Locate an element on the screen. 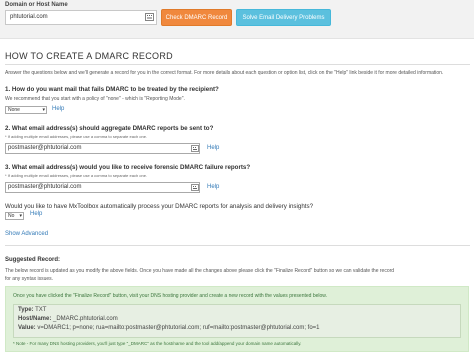 The image size is (474, 355). policy-select: None ▾ is located at coordinates (26, 110).